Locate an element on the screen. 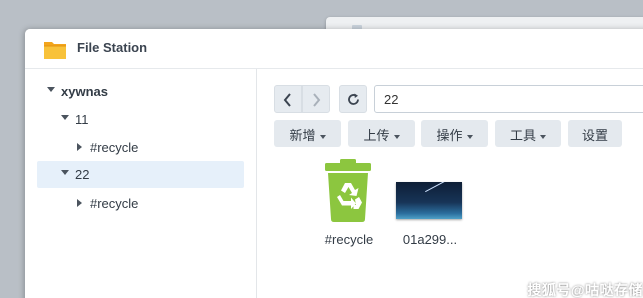 The image size is (643, 298). window-title: File Station is located at coordinates (112, 47).